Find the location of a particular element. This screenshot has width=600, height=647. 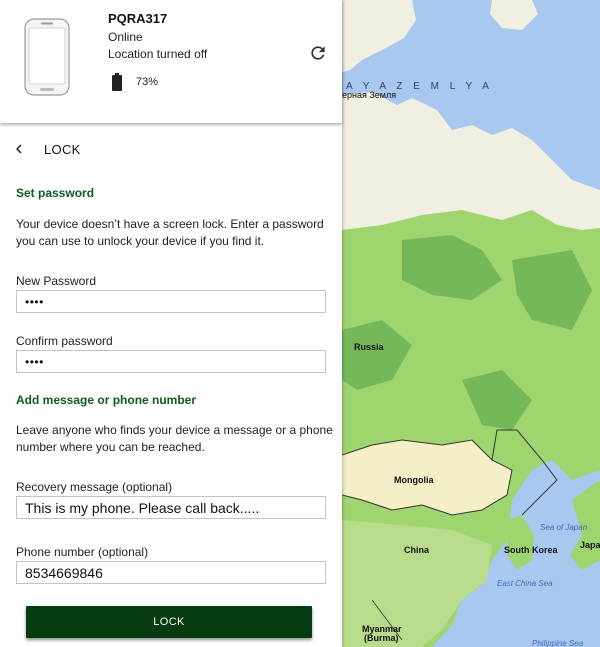

confirm-password-label: Confirm password is located at coordinates (64, 341).